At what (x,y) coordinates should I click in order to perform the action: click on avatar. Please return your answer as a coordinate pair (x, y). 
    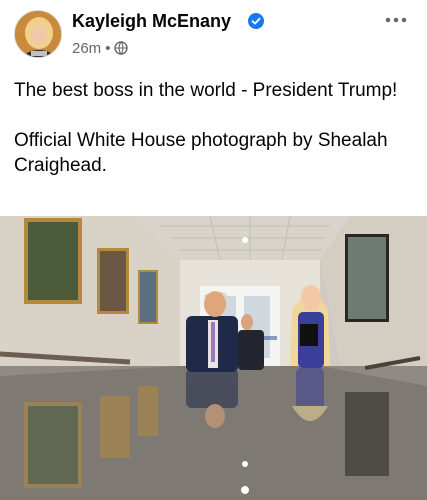
    Looking at the image, I should click on (38, 34).